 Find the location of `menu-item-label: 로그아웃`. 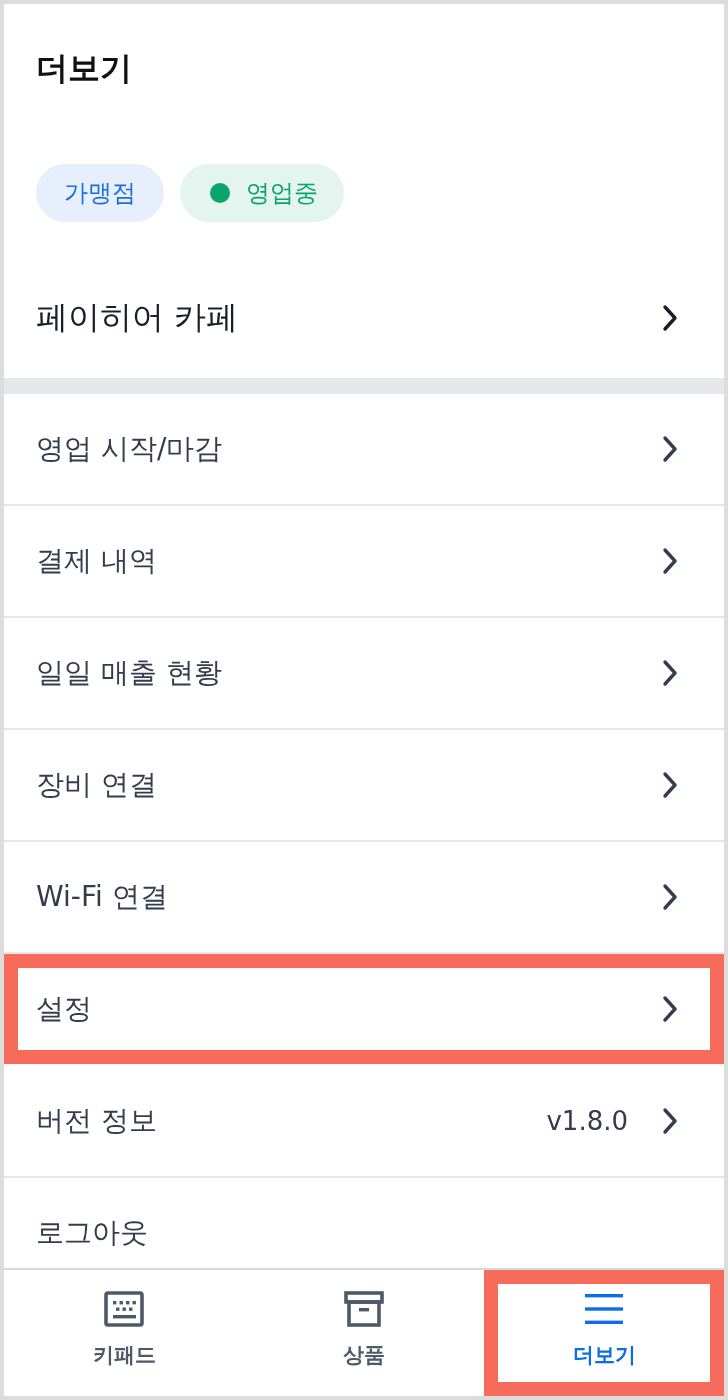

menu-item-label: 로그아웃 is located at coordinates (92, 1233).